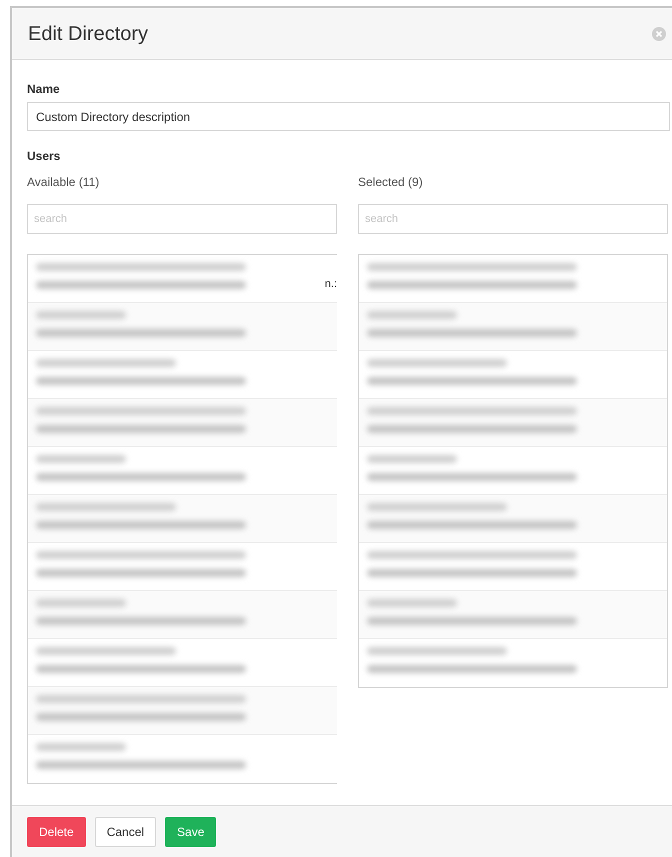 The image size is (672, 857). Describe the element at coordinates (348, 116) in the screenshot. I see `name-input-field: Custom Directory description` at that location.